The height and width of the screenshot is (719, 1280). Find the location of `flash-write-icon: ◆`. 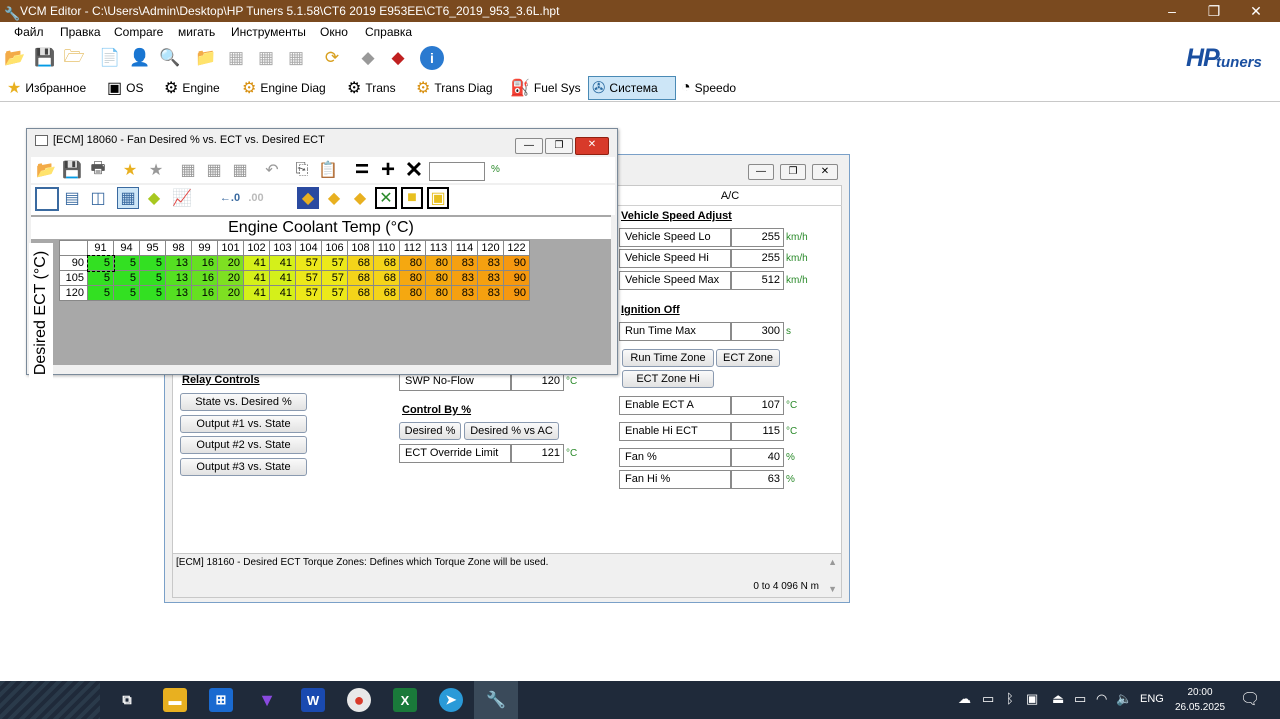

flash-write-icon: ◆ is located at coordinates (398, 58).